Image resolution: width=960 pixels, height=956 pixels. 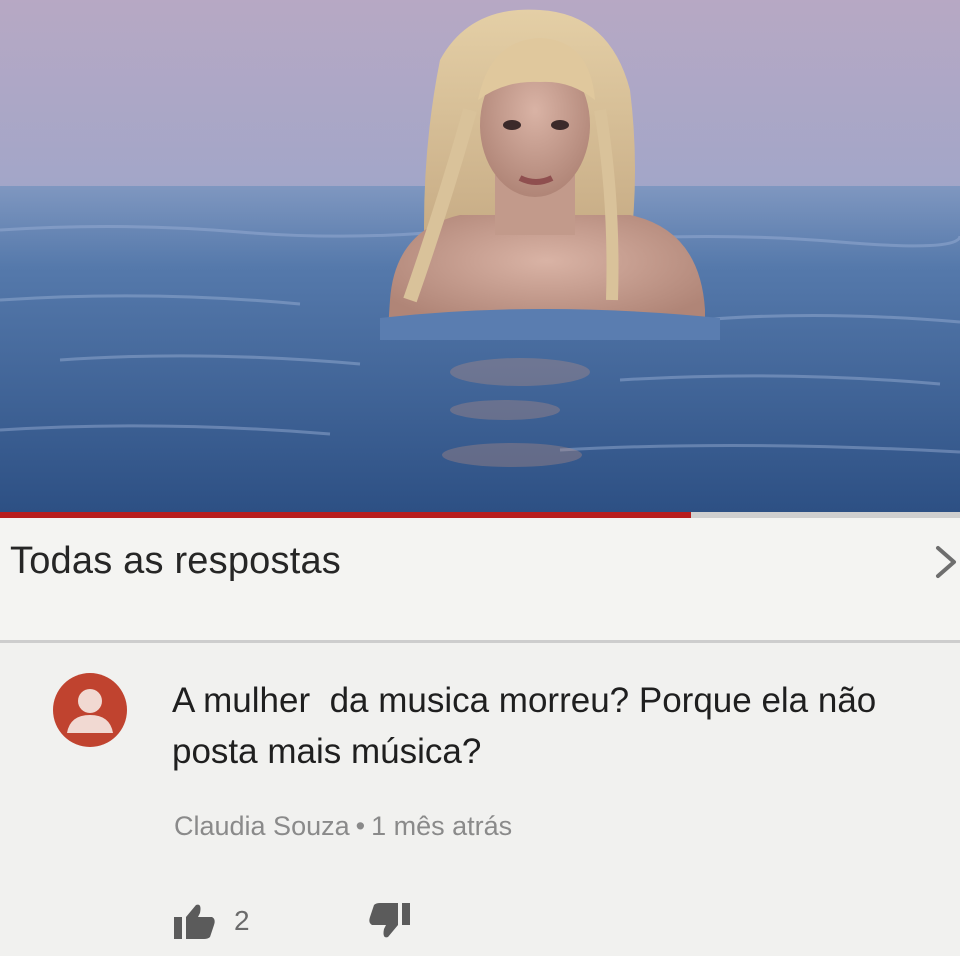 I want to click on comment-meta: Claudia Souza • 1 mês atrás, so click(x=343, y=826).